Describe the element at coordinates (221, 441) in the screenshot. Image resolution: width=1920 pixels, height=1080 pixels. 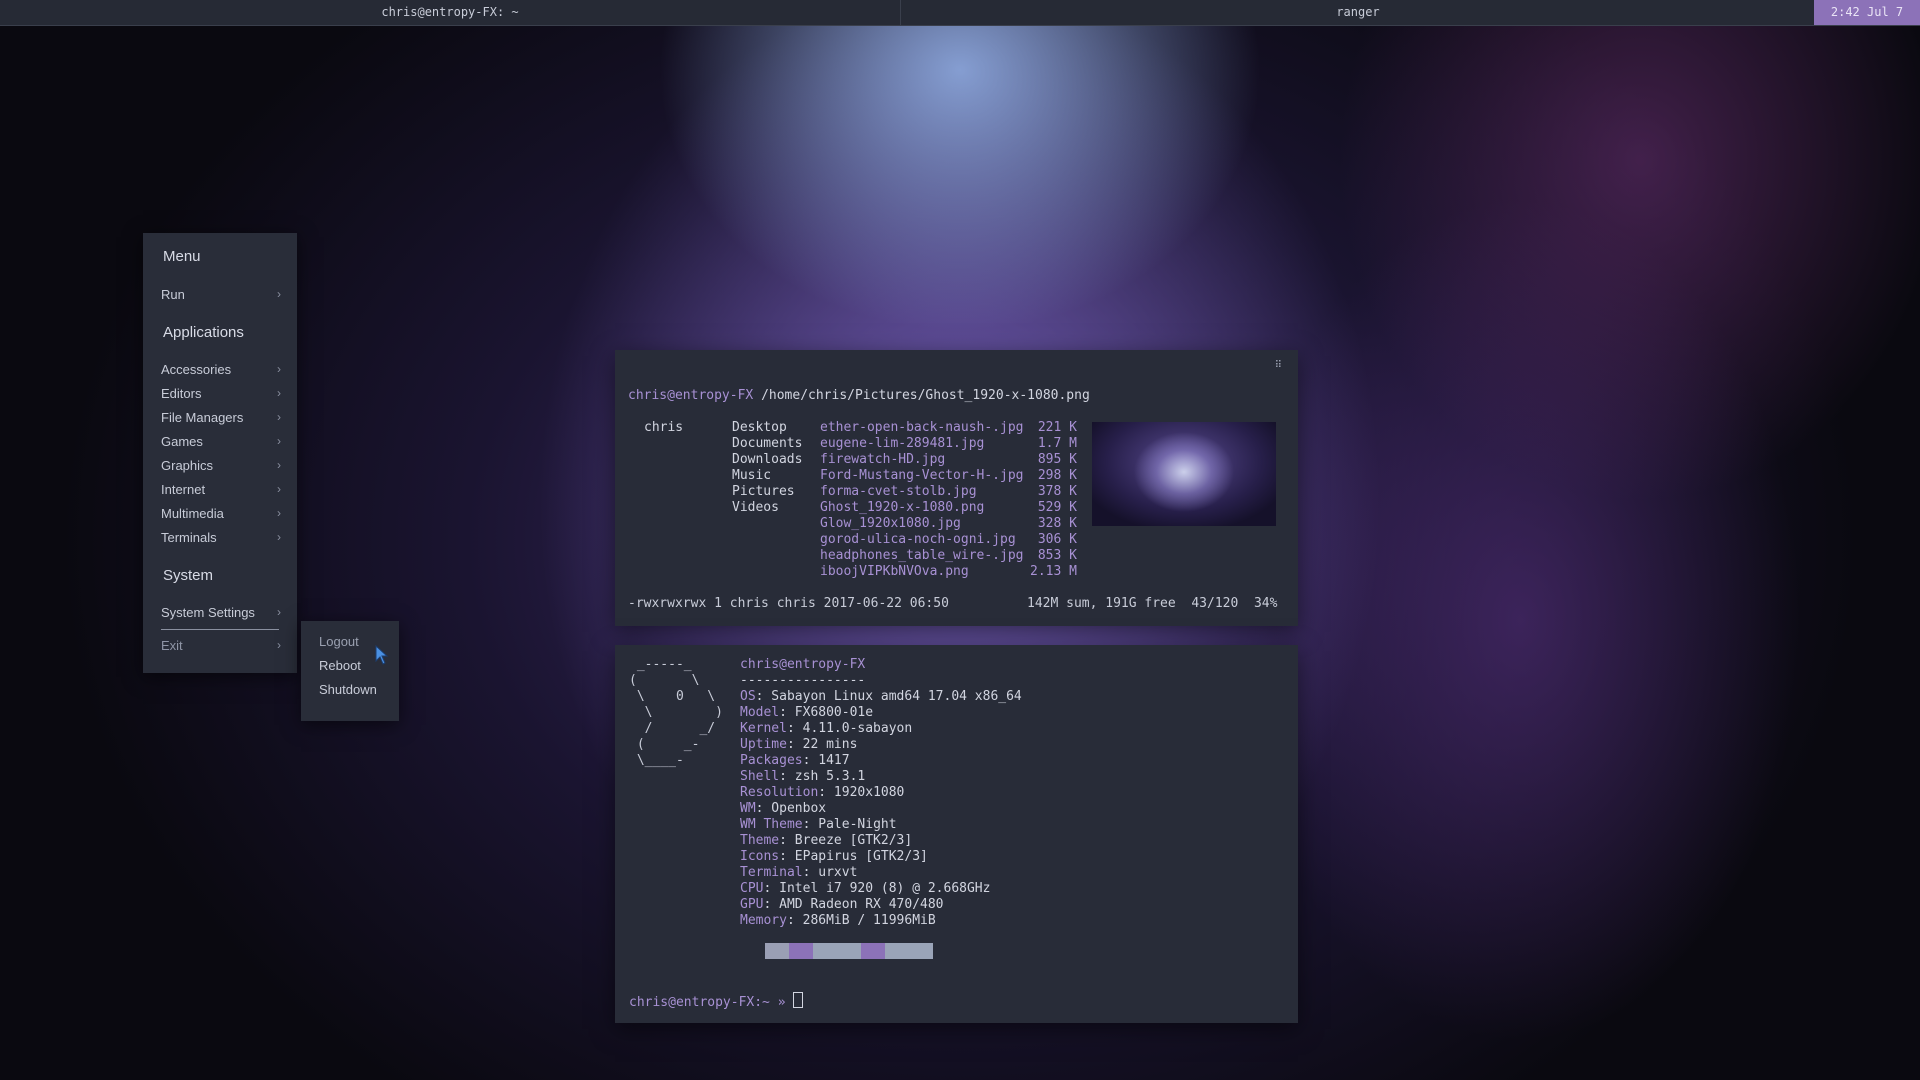
I see `menu-item-games: Games ›` at that location.